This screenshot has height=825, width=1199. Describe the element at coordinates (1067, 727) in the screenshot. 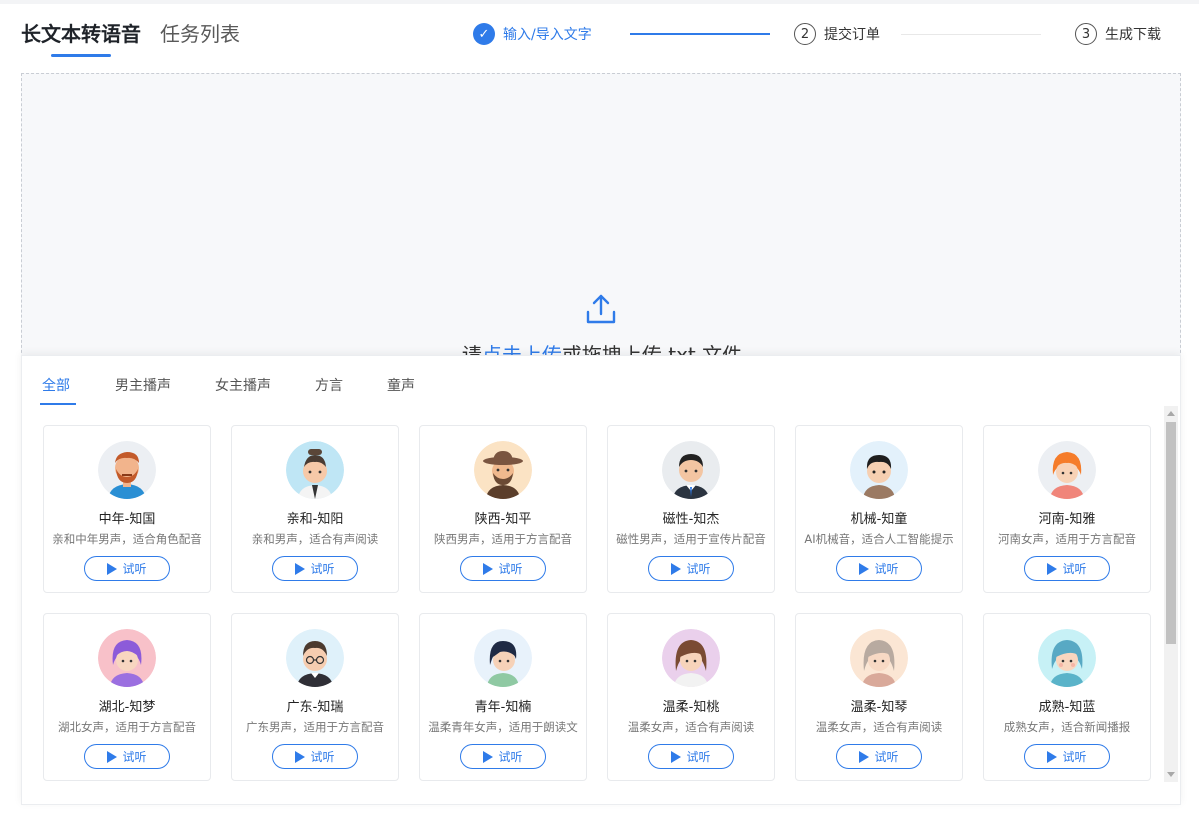

I see `voice-description: 成熟女声，适合新闻播报` at that location.